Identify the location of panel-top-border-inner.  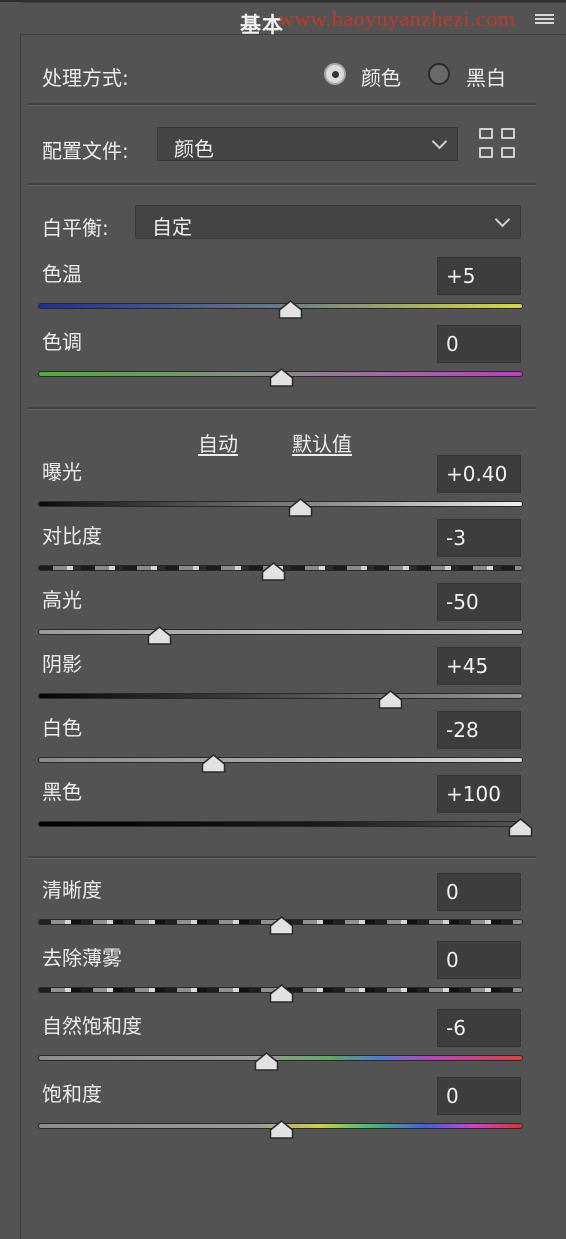
(293, 2).